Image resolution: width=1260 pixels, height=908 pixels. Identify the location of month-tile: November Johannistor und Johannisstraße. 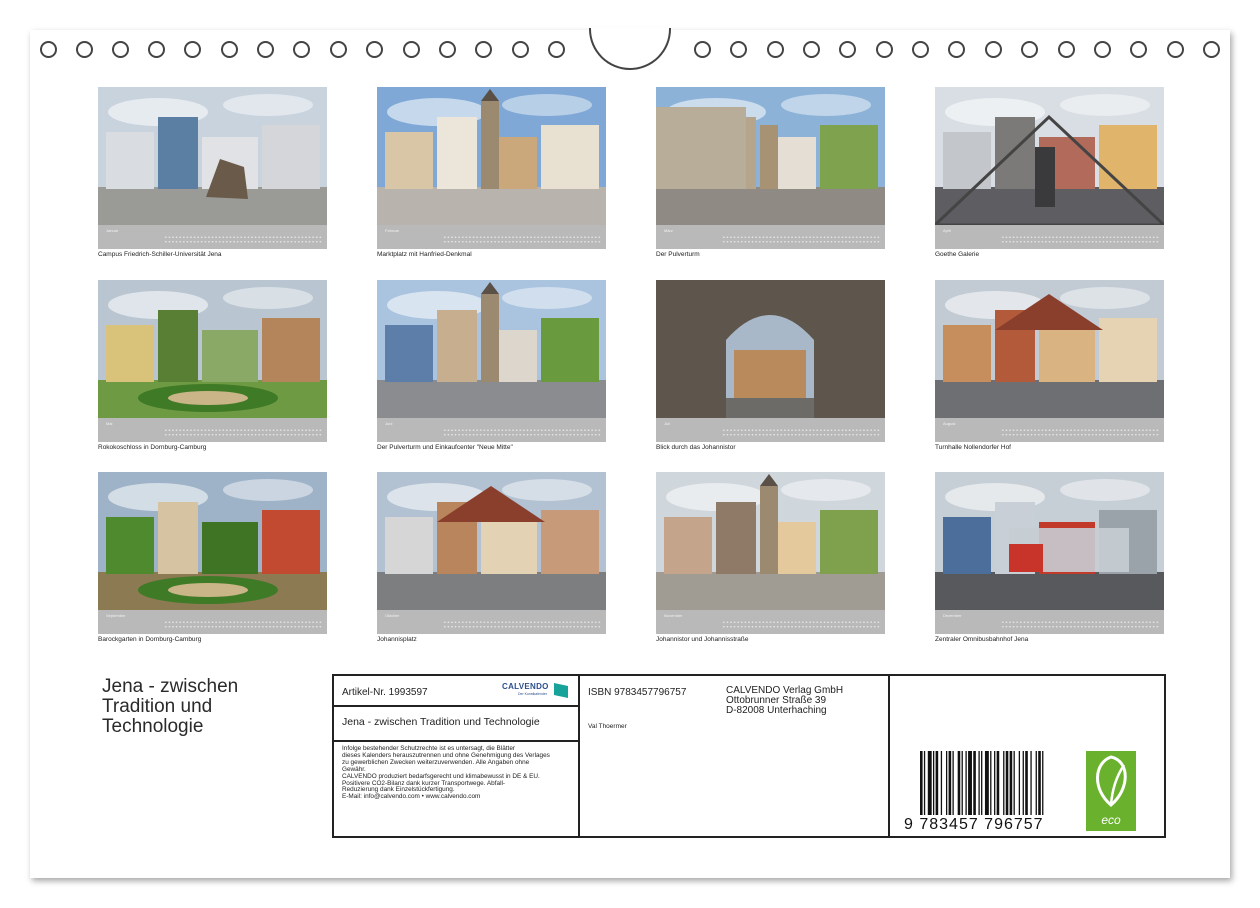
(770, 559).